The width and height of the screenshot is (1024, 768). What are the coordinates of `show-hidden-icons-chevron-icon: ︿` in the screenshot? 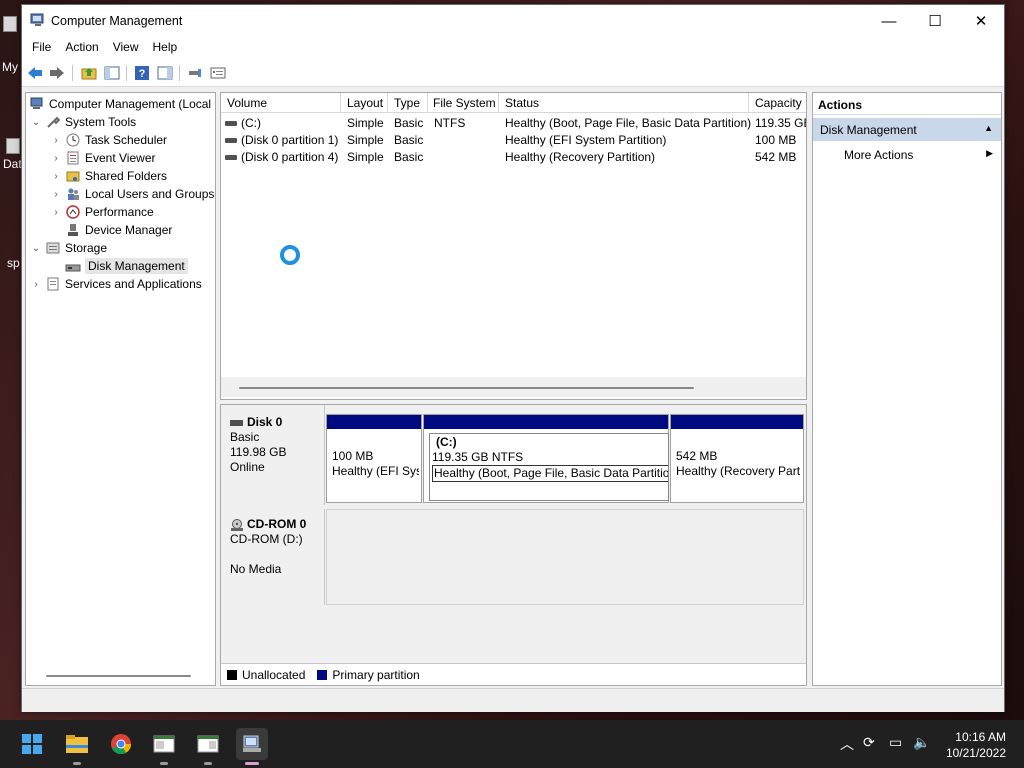 It's located at (847, 744).